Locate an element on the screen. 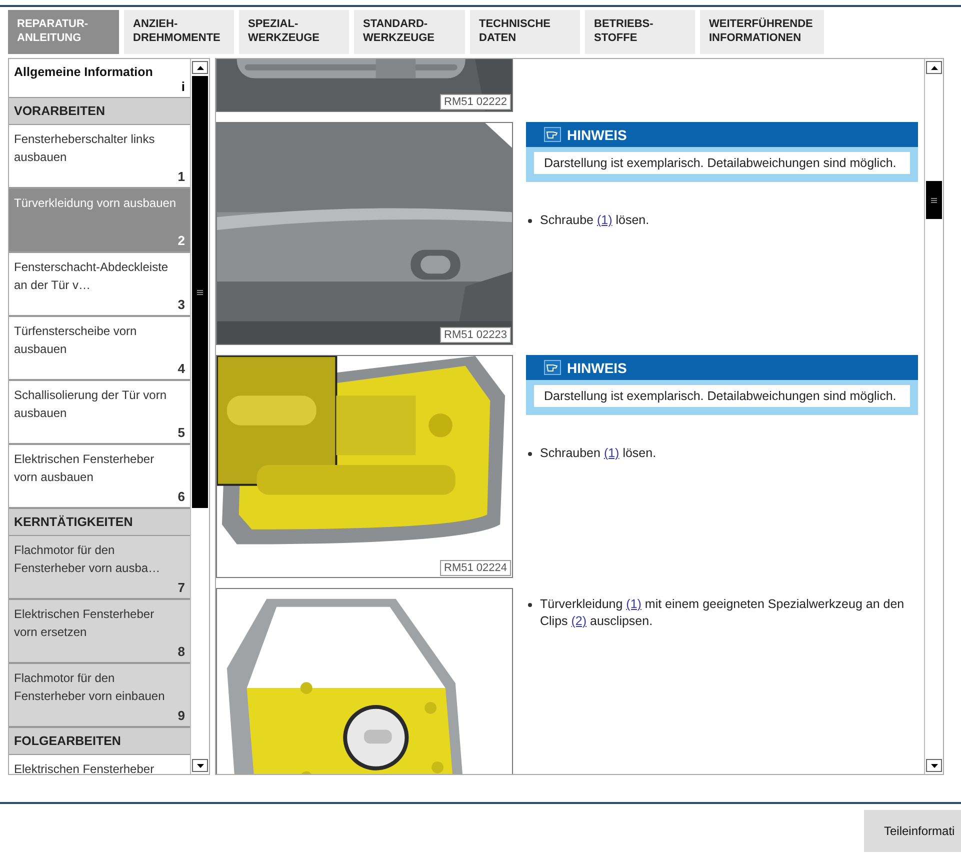 This screenshot has width=961, height=854. list-item: Flachmotor für den Fensterheber vorn ausba… 7 is located at coordinates (99, 568).